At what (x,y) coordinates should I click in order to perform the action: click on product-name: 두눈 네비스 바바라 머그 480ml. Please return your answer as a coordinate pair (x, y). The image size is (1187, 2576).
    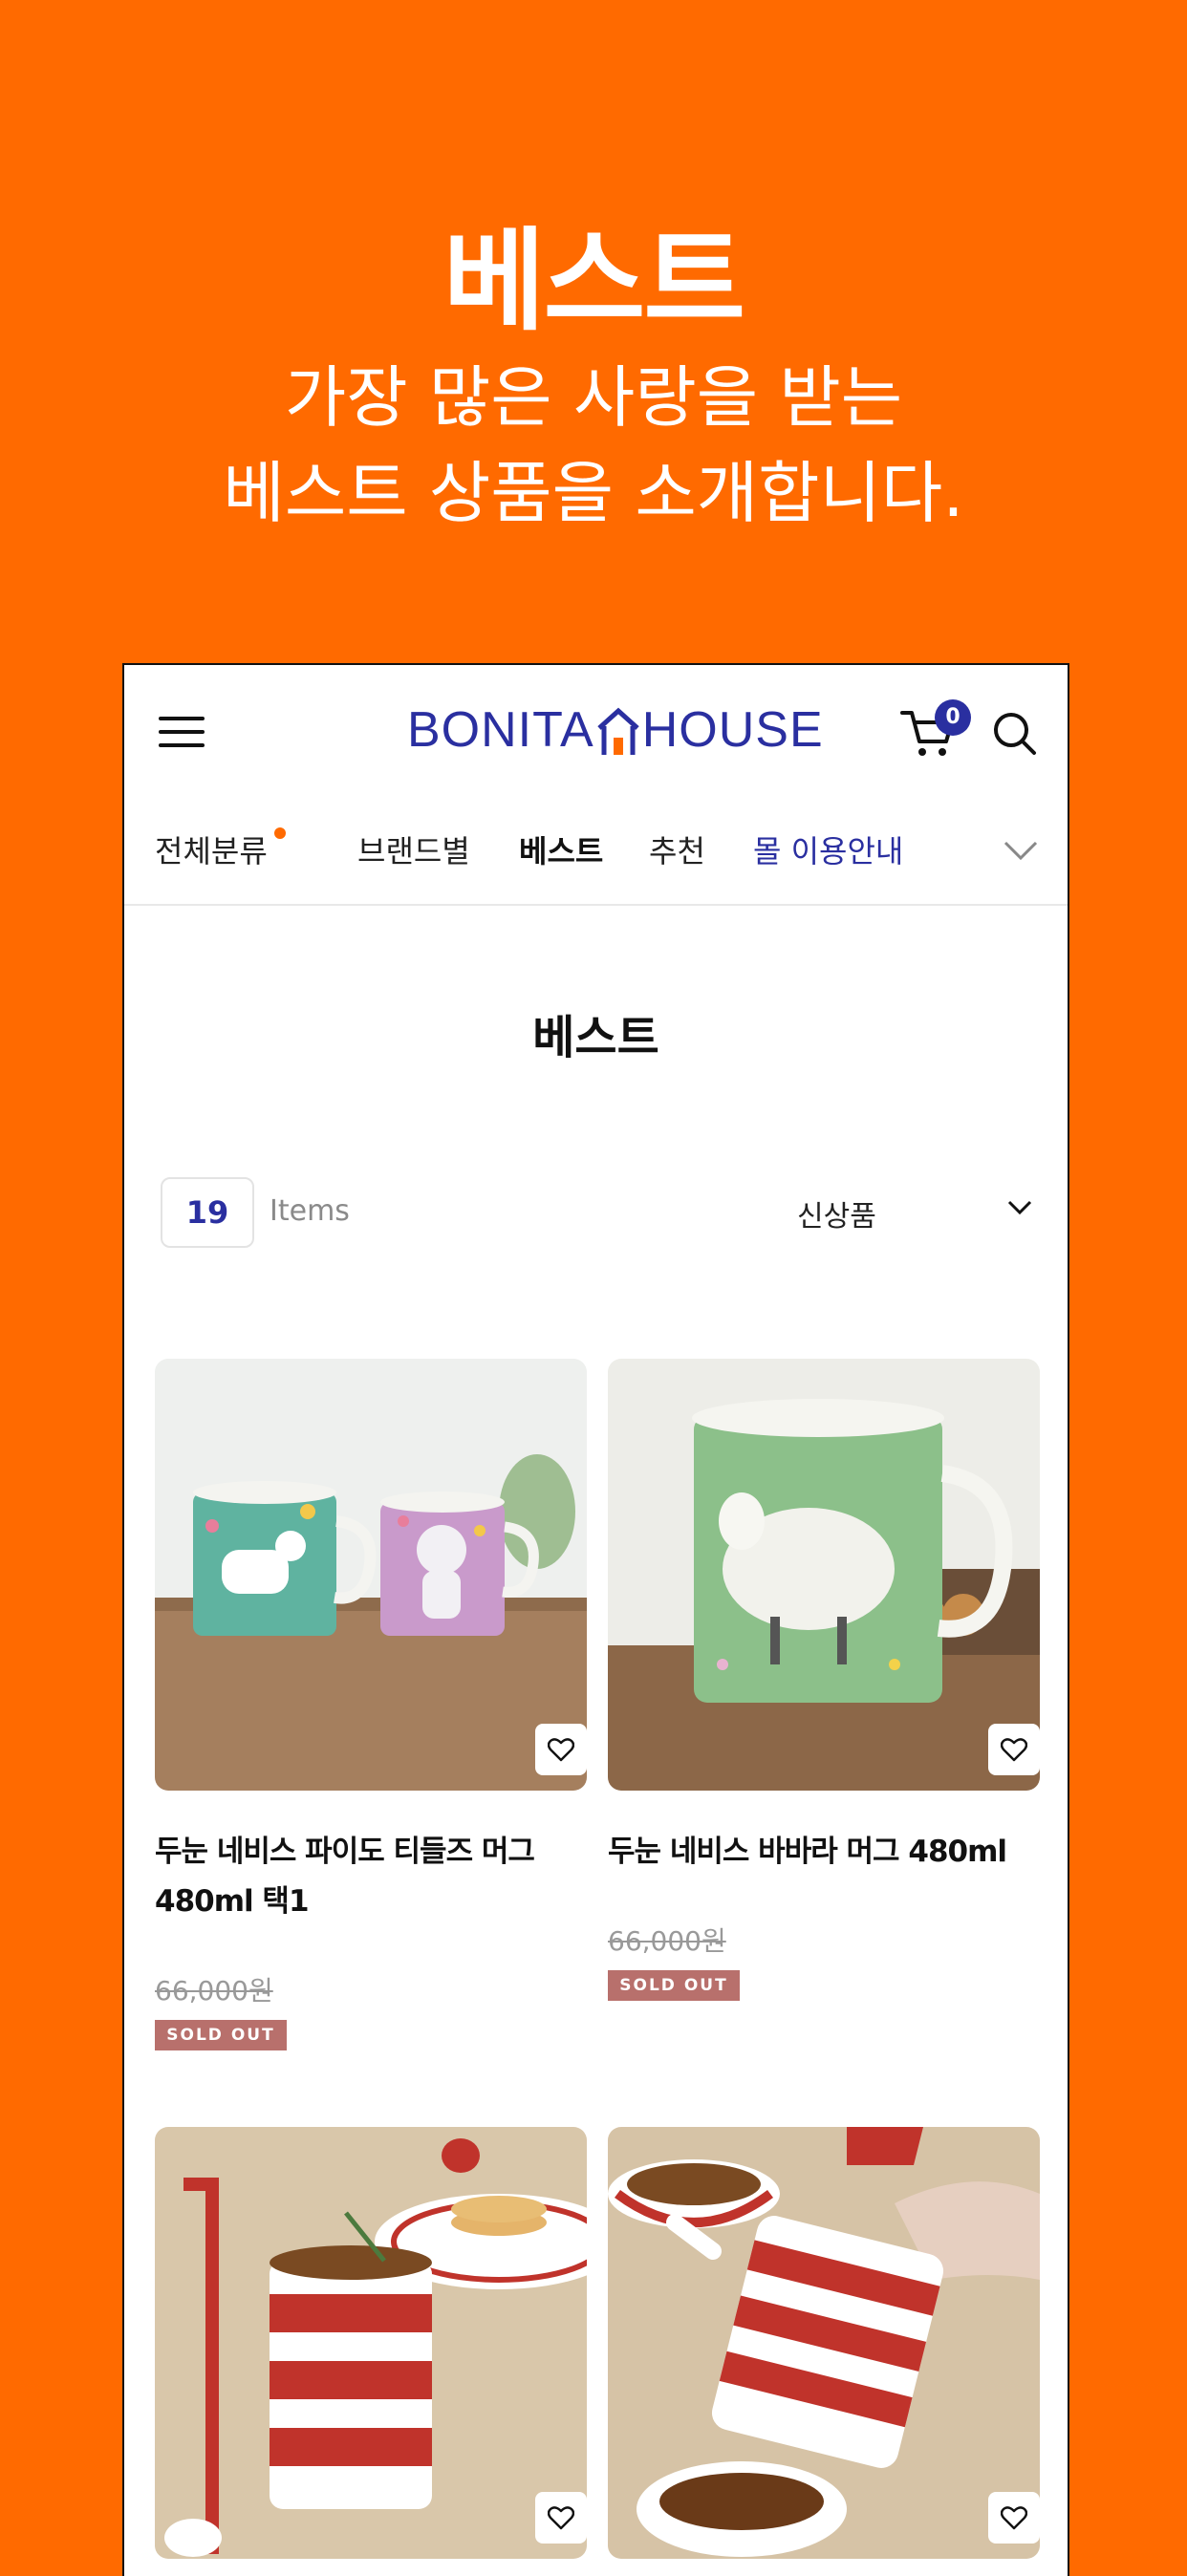
    Looking at the image, I should click on (824, 1852).